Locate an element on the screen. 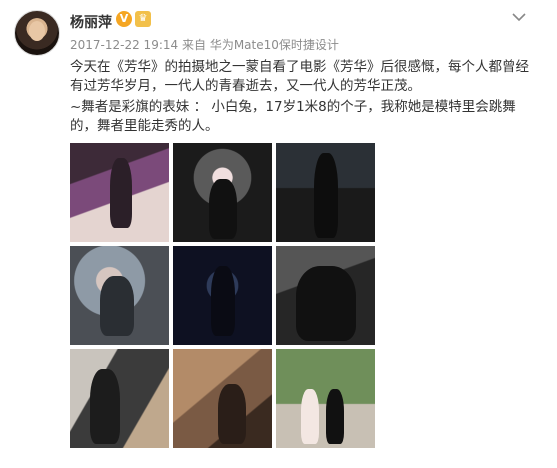  post-meta: 2017-12-22 19:14 来自 华为Mate10保时捷设计 is located at coordinates (204, 44).